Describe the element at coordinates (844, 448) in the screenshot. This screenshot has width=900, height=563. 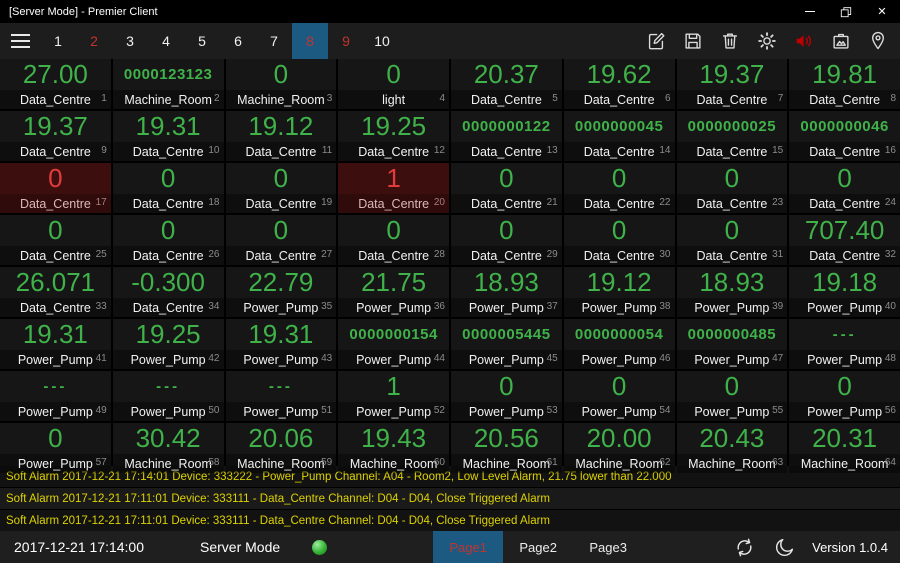
I see `channel-tile: 20.31 Machine_Room 64` at that location.